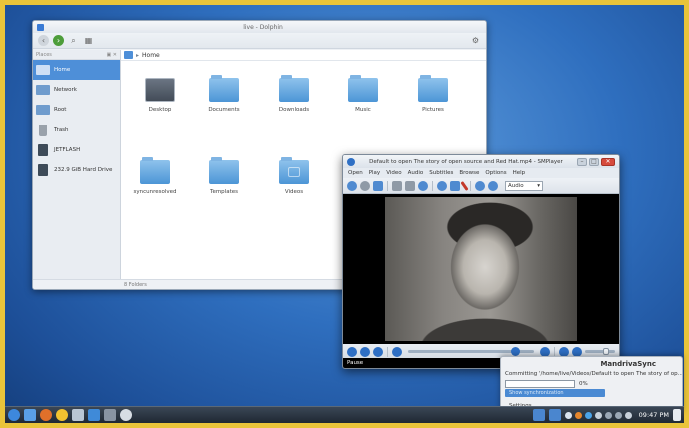  I want to click on usb-drive-icon, so click(43, 150).